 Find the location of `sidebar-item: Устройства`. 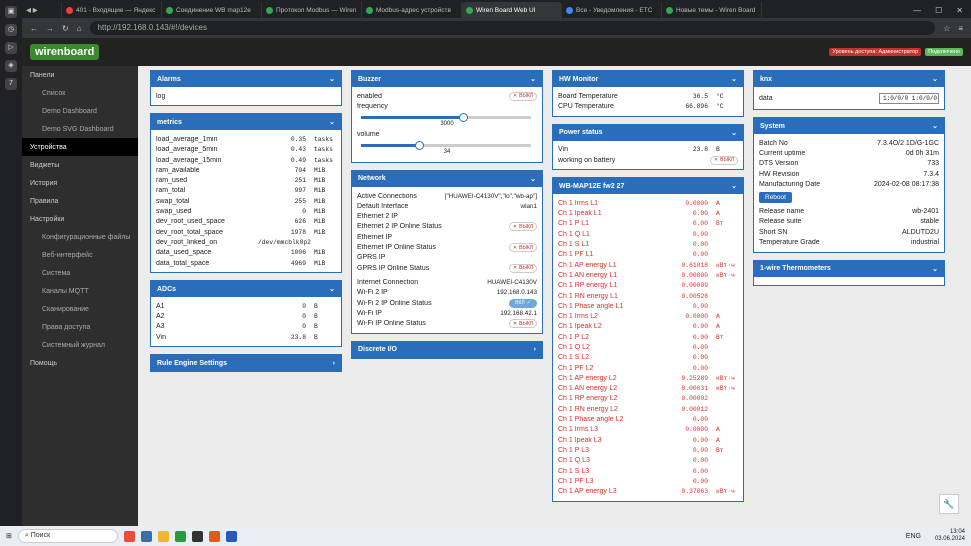

sidebar-item: Устройства is located at coordinates (80, 147).